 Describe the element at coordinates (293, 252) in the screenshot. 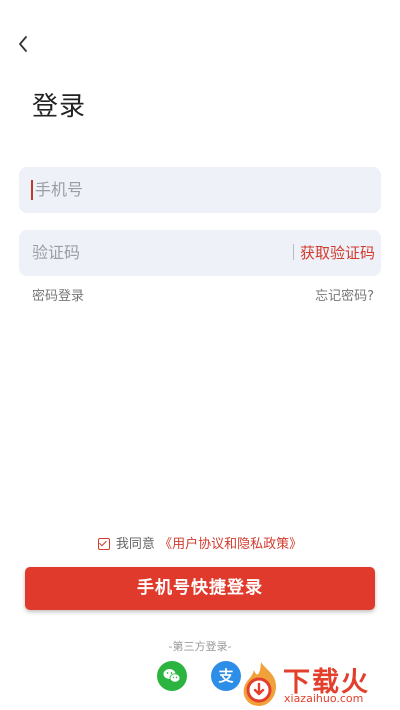

I see `divider` at that location.